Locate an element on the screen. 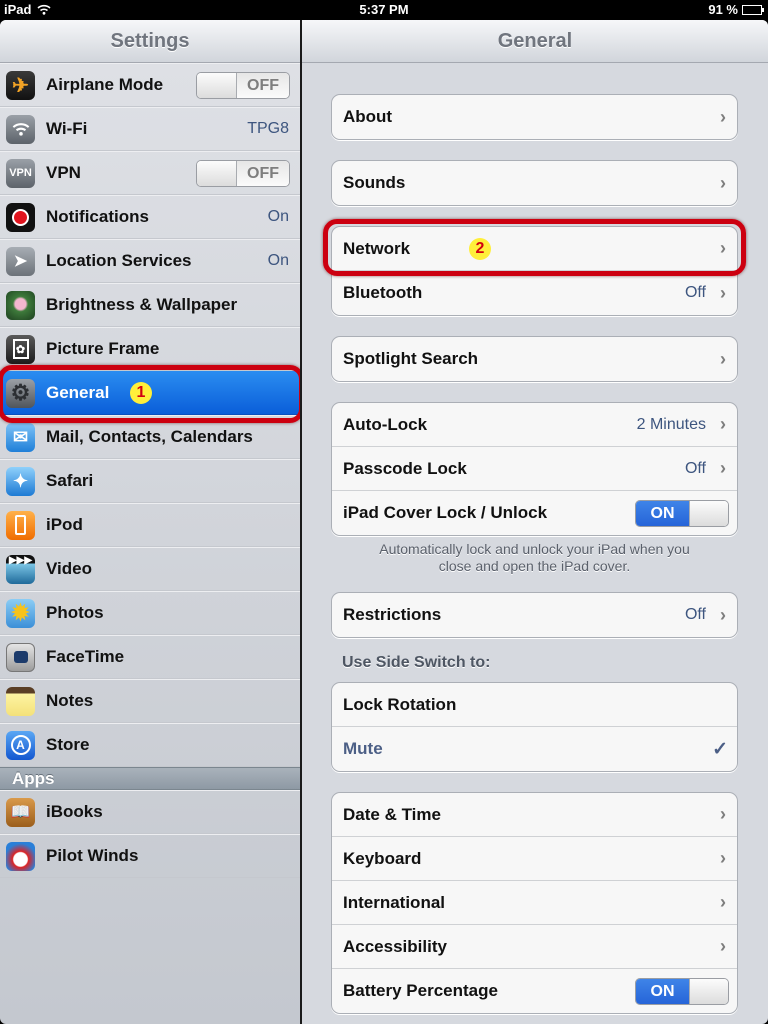 The height and width of the screenshot is (1024, 768). picture-frame-icon: ✿ is located at coordinates (20, 349).